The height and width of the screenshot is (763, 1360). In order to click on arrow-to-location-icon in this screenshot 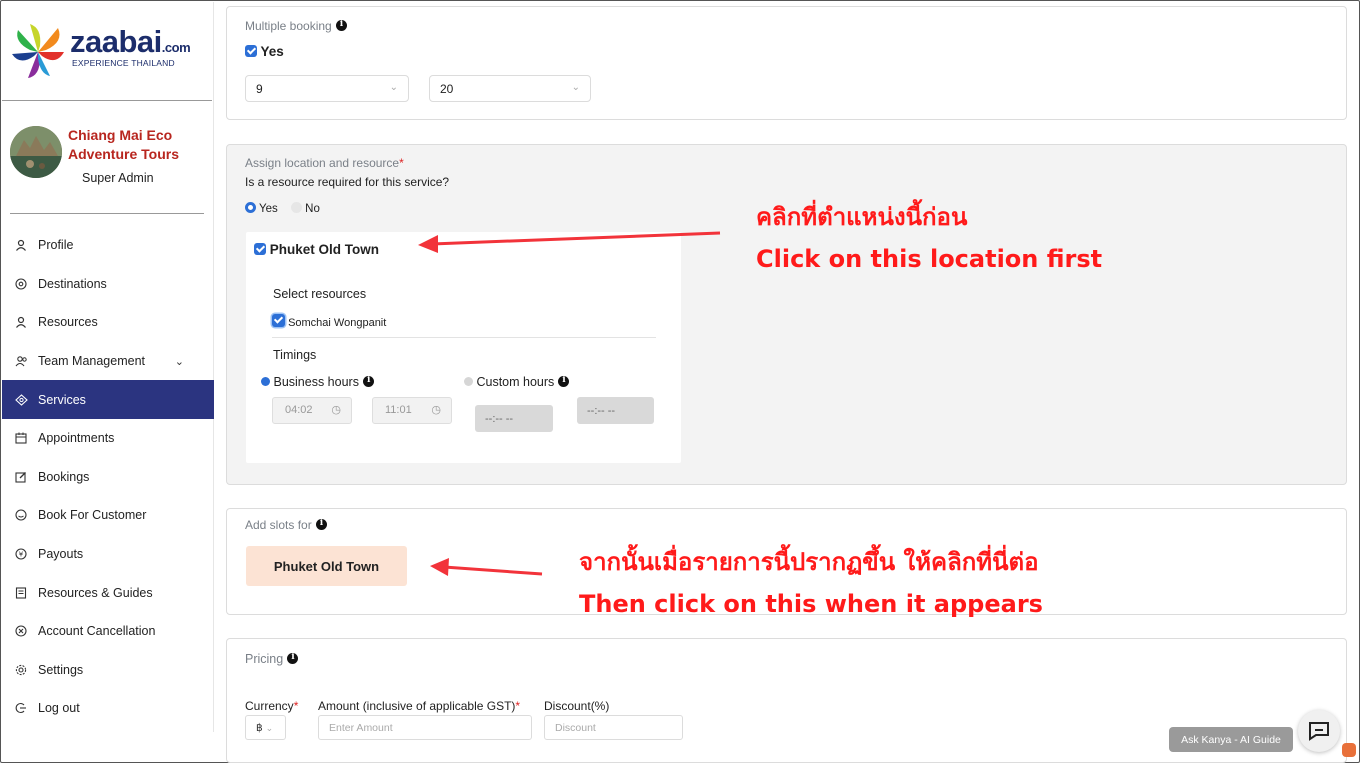, I will do `click(569, 242)`.